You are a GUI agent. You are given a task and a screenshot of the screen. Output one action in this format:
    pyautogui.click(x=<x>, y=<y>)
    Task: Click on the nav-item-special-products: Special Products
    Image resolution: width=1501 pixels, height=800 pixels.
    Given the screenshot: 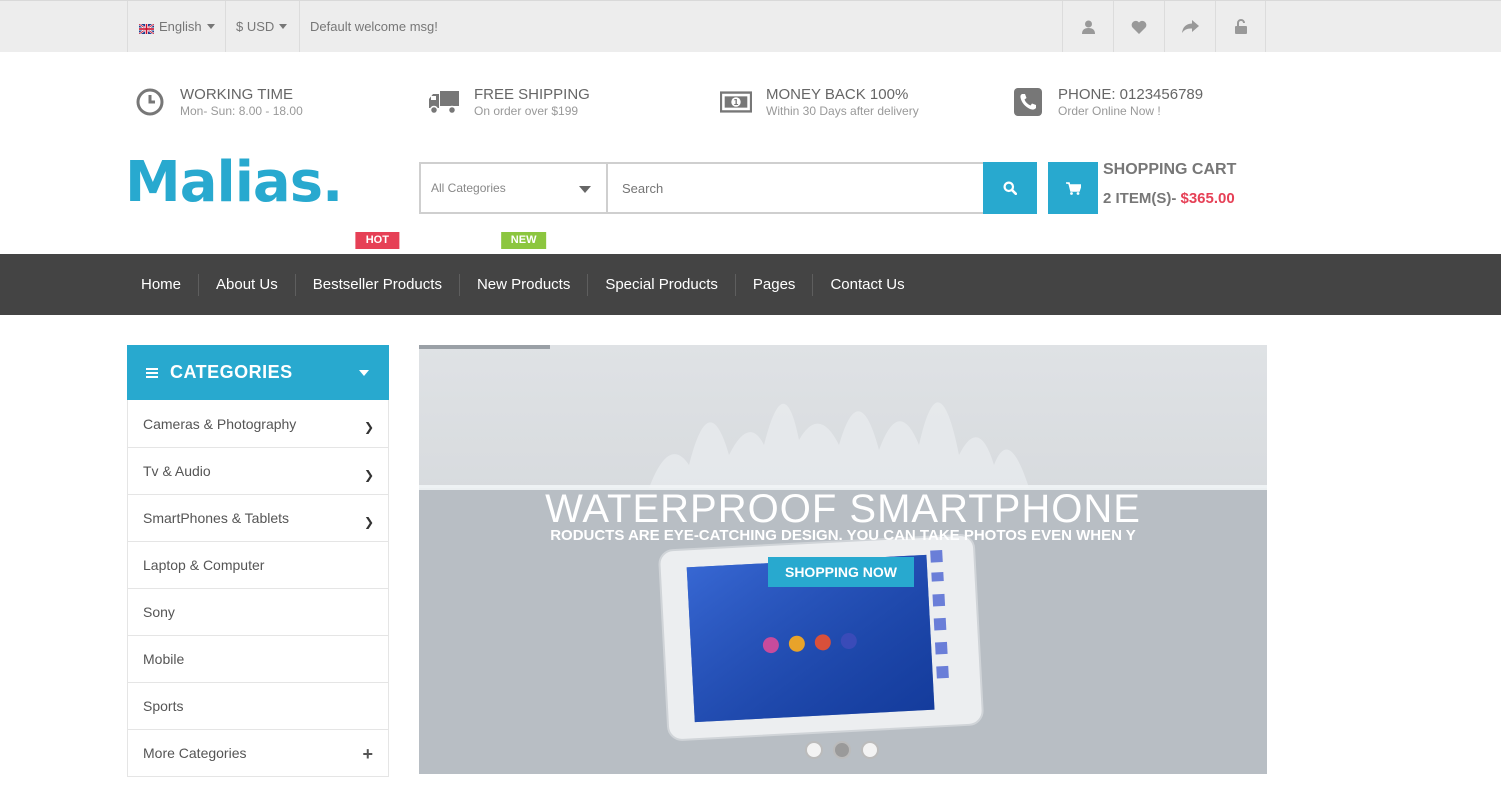 What is the action you would take?
    pyautogui.click(x=661, y=284)
    